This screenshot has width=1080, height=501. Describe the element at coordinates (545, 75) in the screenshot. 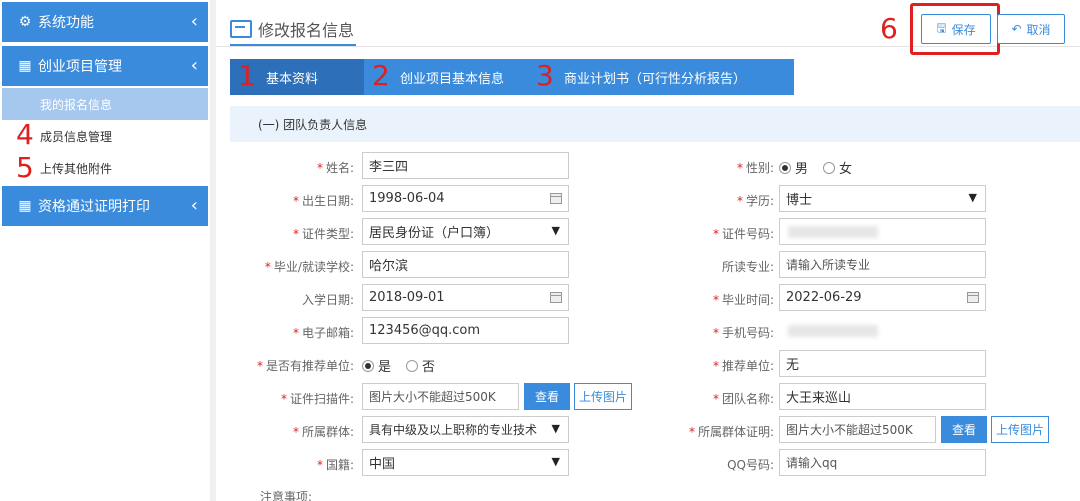

I see `marker-3: 3` at that location.